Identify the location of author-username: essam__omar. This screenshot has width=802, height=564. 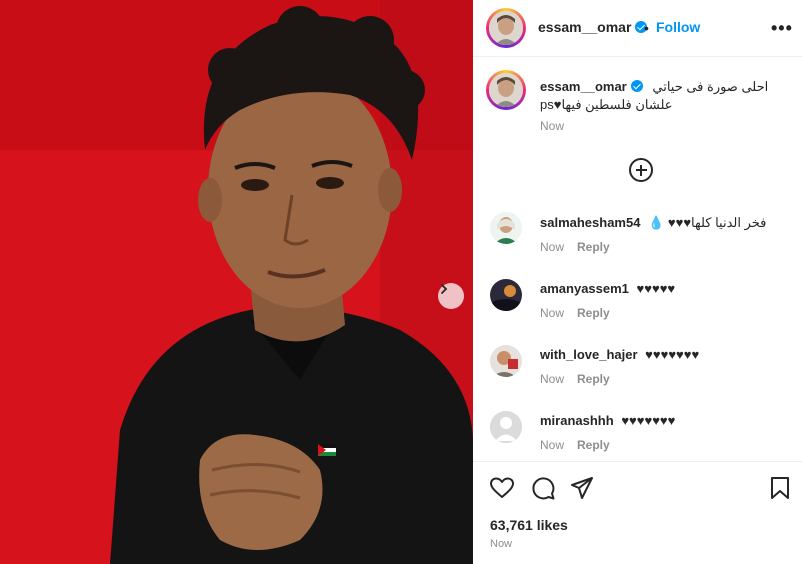
(593, 27).